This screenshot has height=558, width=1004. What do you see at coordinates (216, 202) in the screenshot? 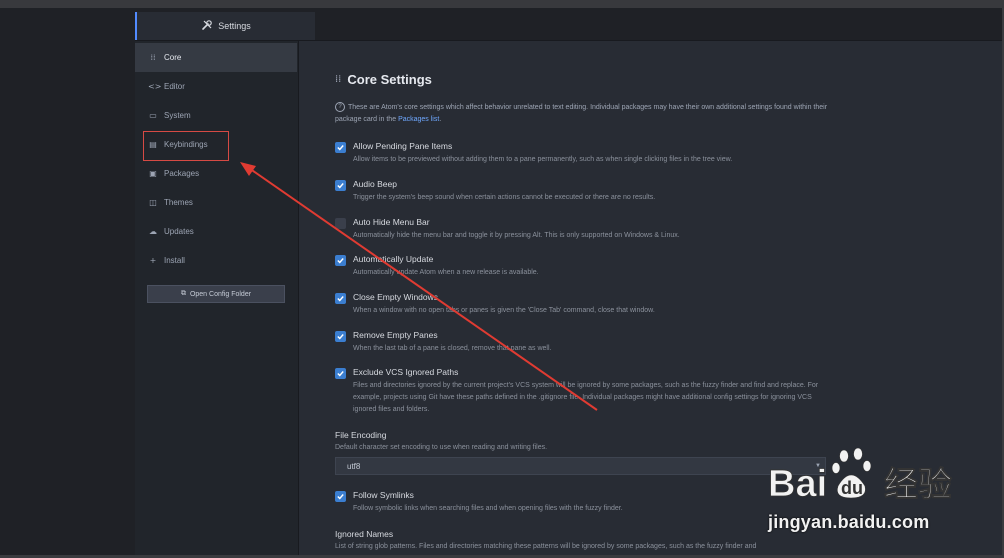
I see `sidebar-item-themes: ◫ Themes` at bounding box center [216, 202].